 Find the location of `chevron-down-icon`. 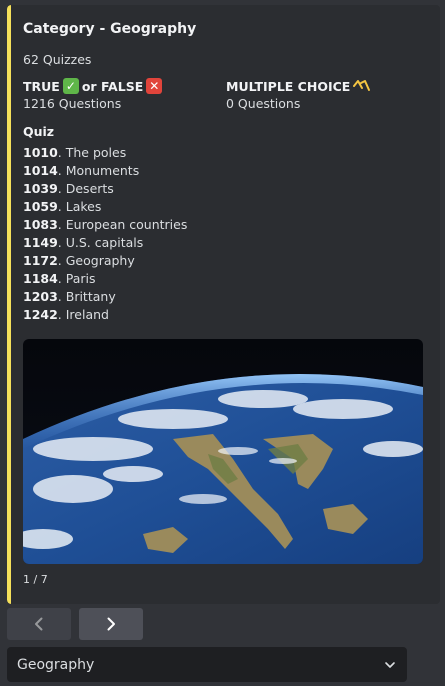

chevron-down-icon is located at coordinates (390, 664).